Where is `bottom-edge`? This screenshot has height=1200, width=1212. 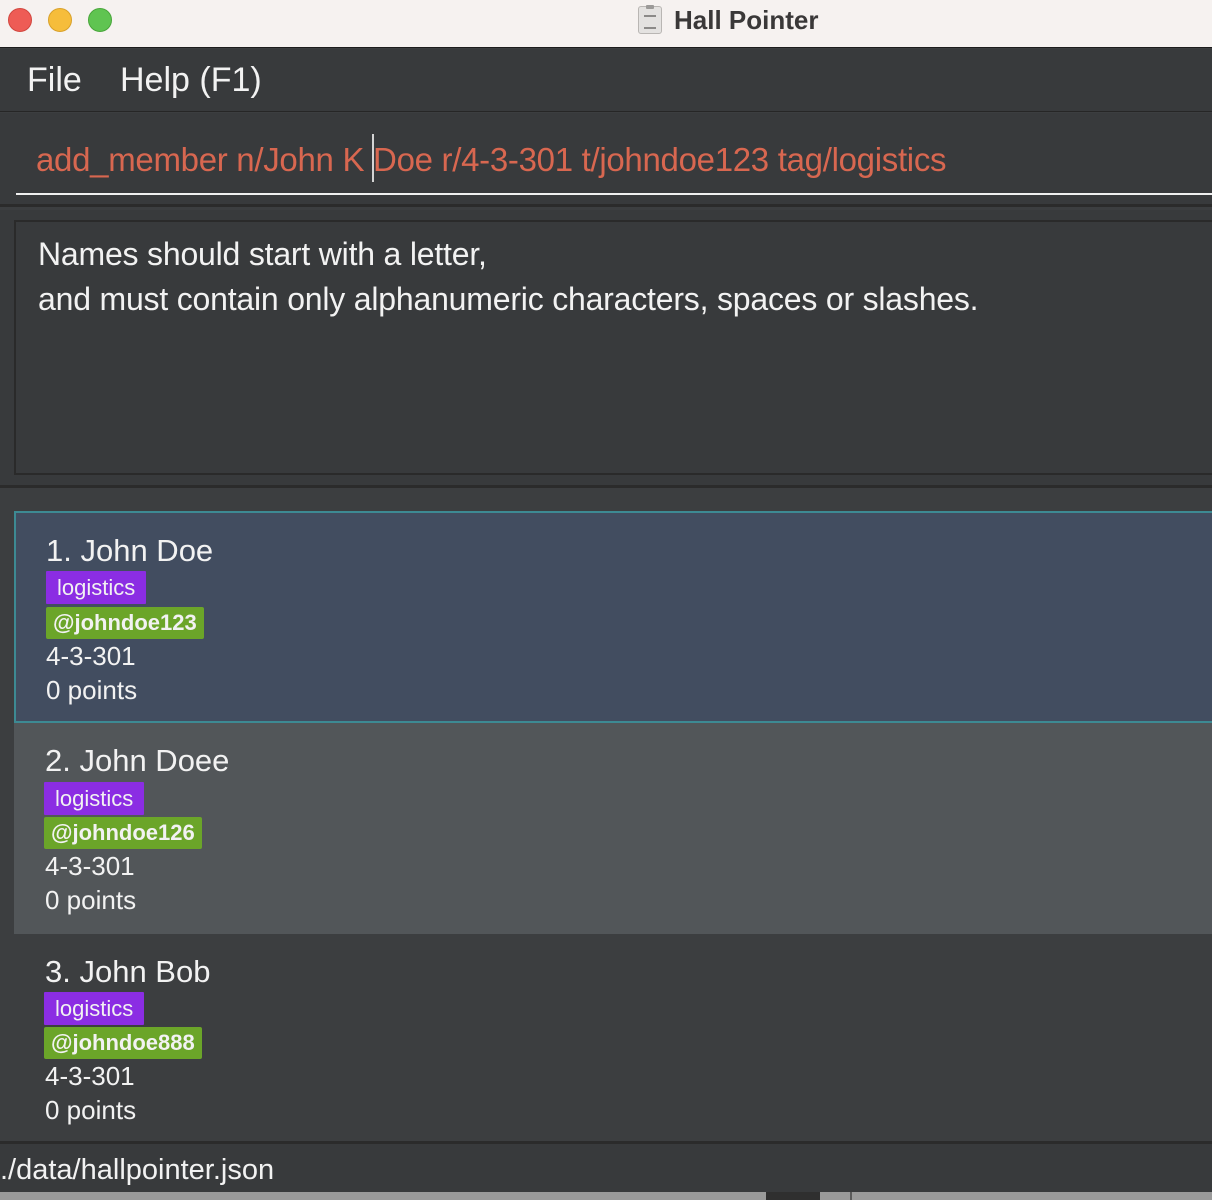
bottom-edge is located at coordinates (606, 1196).